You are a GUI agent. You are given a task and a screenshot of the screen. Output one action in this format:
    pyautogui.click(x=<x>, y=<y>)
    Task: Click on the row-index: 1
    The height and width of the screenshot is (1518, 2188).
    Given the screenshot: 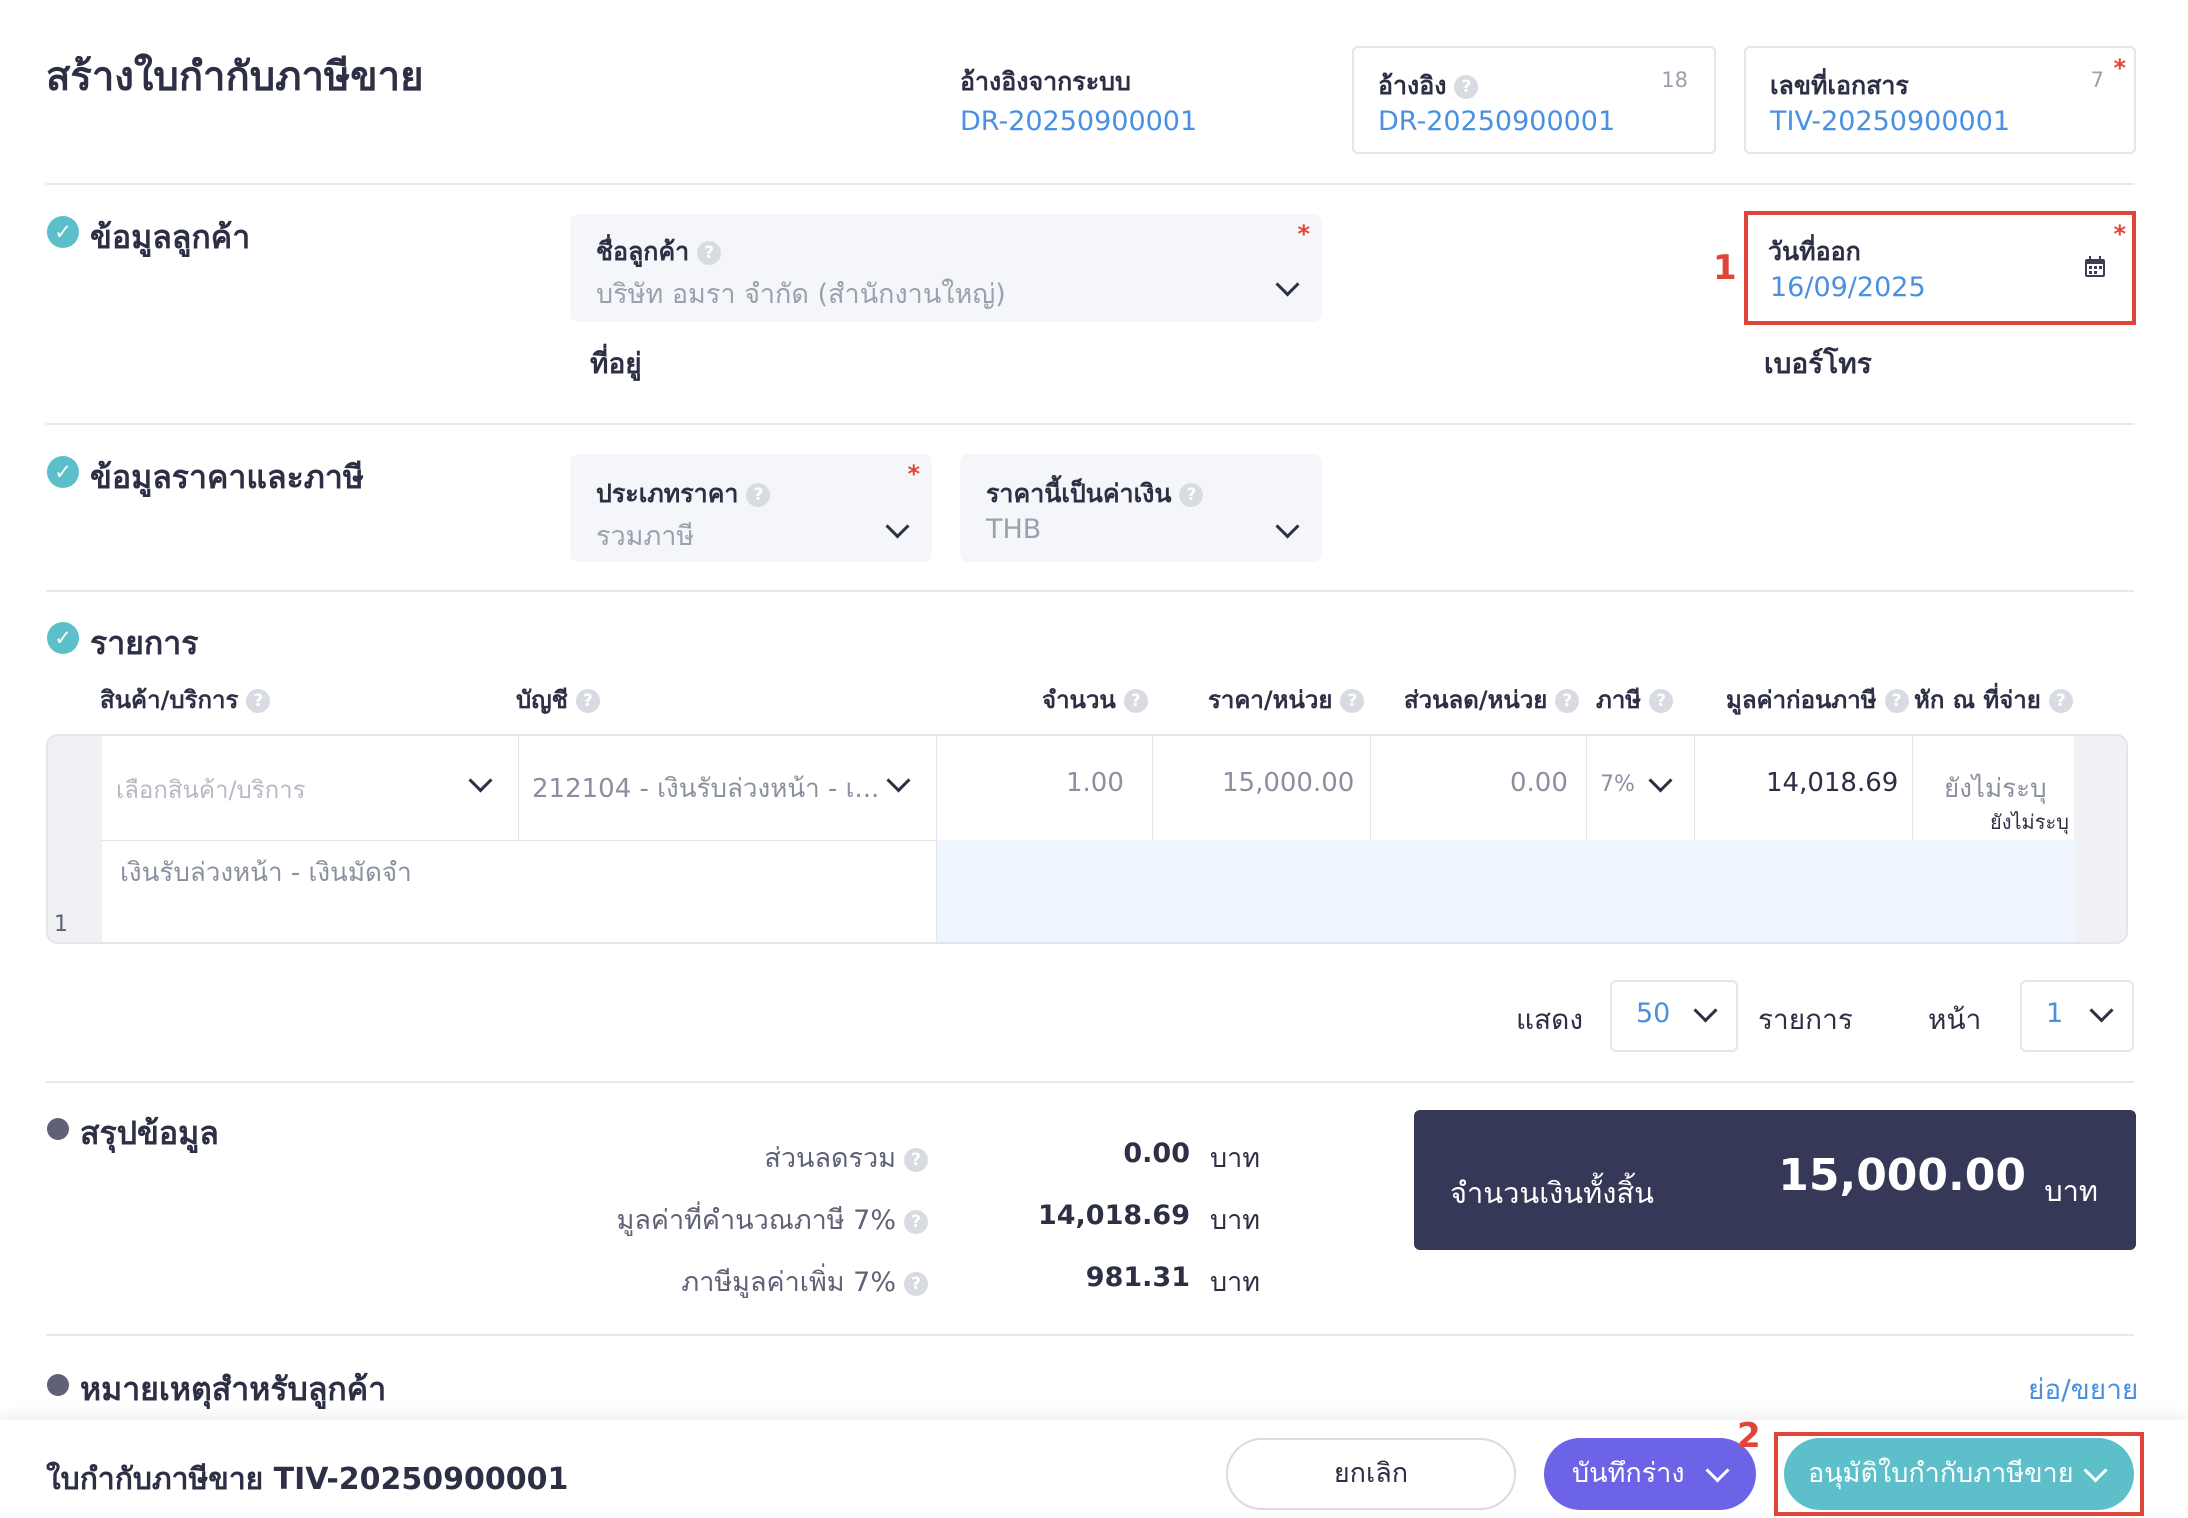 What is the action you would take?
    pyautogui.click(x=61, y=924)
    